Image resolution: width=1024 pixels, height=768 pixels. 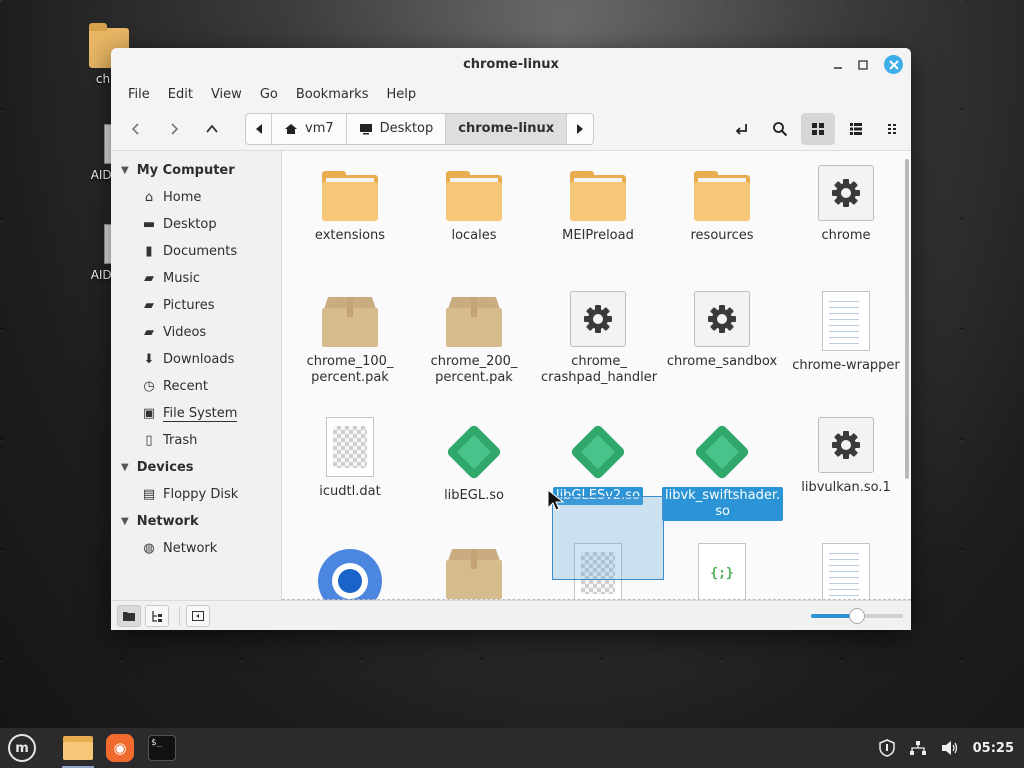 I want to click on sidebar-item-pictures: ▰ Pictures, so click(x=196, y=305).